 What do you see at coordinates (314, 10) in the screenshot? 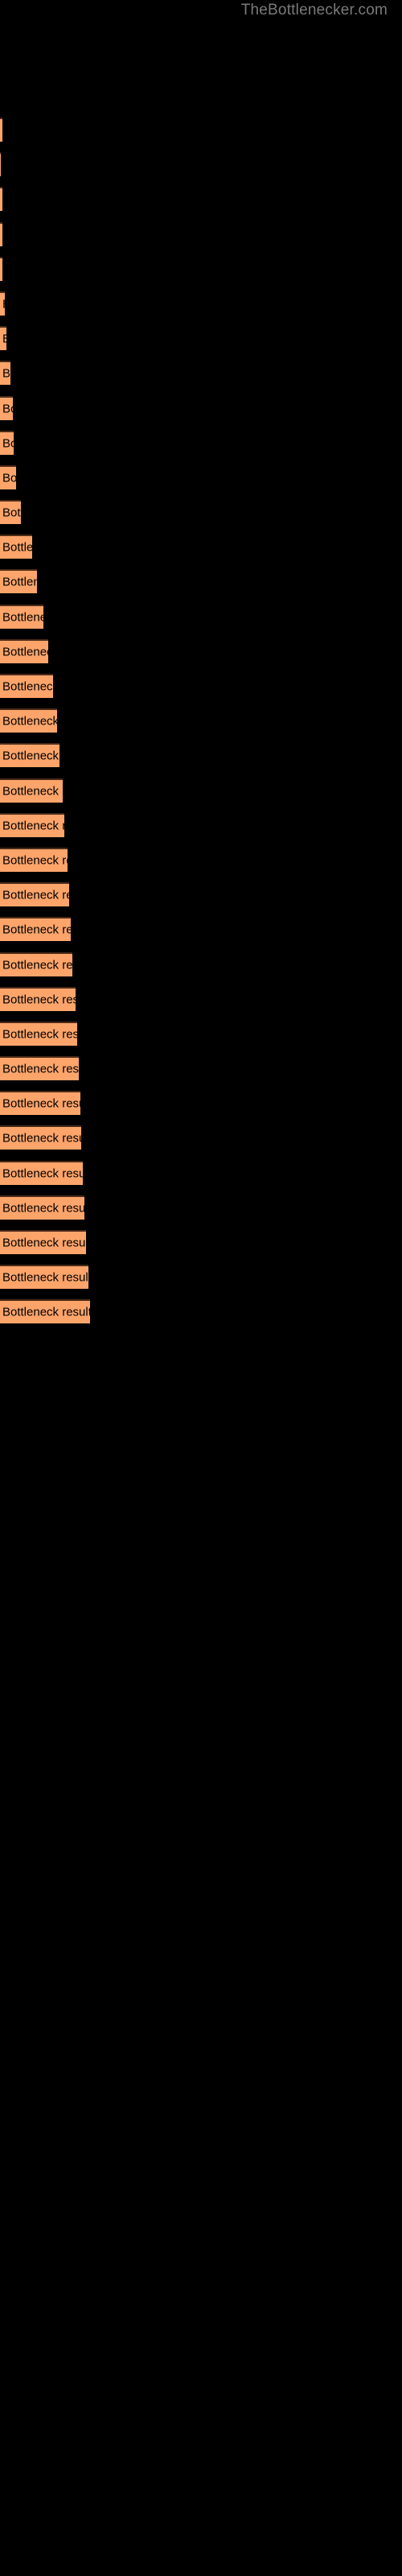
I see `site-watermark: TheBottlenecker.com` at bounding box center [314, 10].